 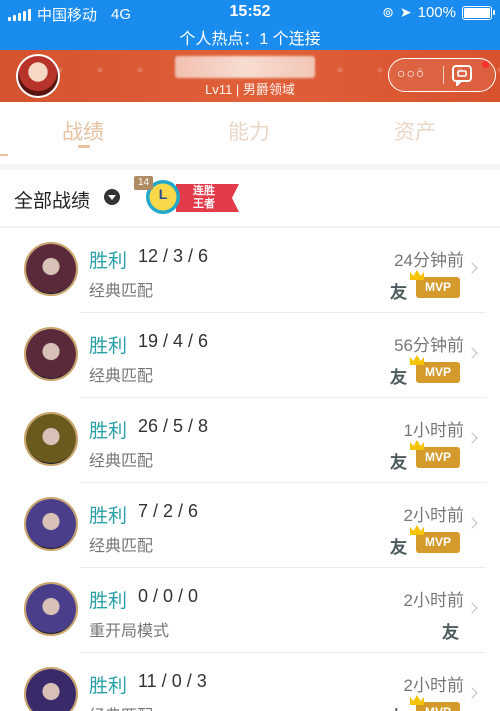 I want to click on match-kda: 19 / 4 / 6, so click(x=173, y=341).